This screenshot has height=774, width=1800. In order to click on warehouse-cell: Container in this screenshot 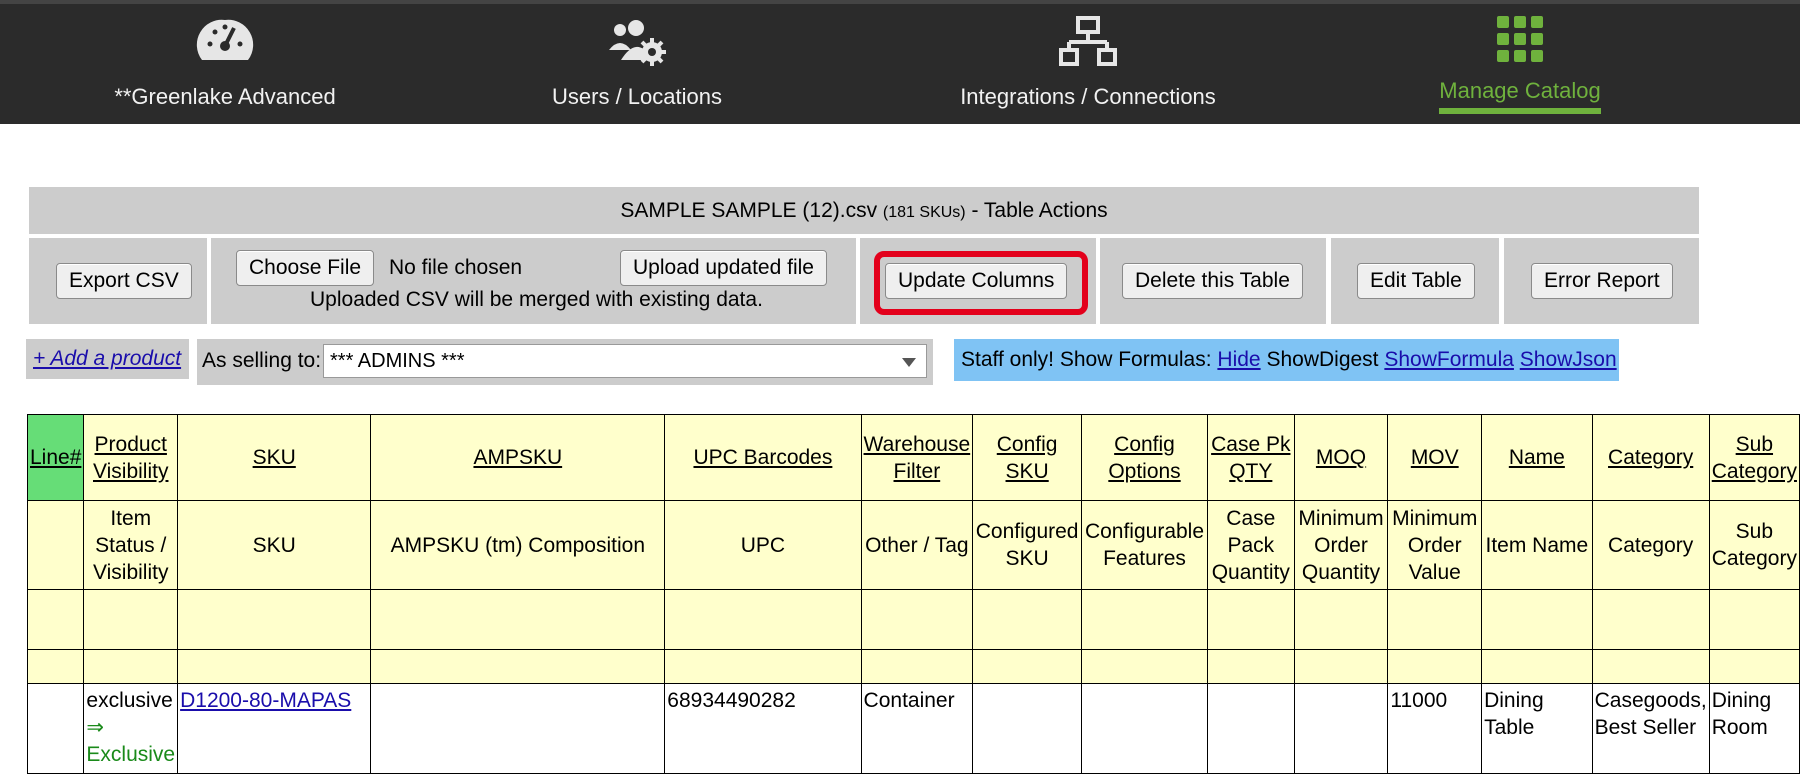, I will do `click(917, 728)`.